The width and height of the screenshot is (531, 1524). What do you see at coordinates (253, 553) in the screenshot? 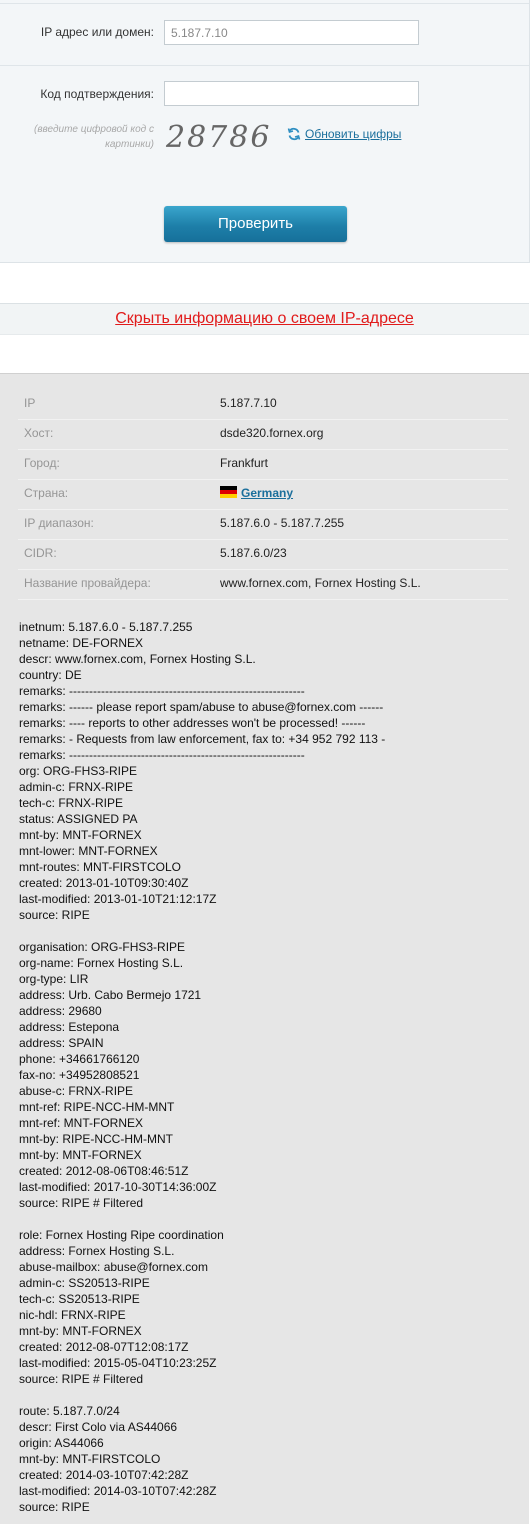
I see `info-value: 5.187.6.0/23` at bounding box center [253, 553].